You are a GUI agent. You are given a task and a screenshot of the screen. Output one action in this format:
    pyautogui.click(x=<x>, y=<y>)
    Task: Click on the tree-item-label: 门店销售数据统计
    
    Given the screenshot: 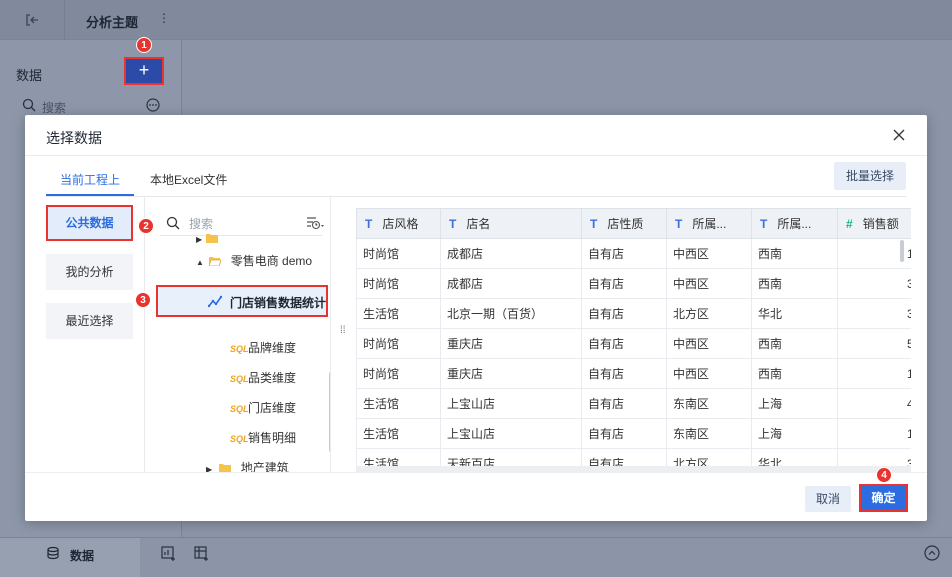 What is the action you would take?
    pyautogui.click(x=278, y=303)
    